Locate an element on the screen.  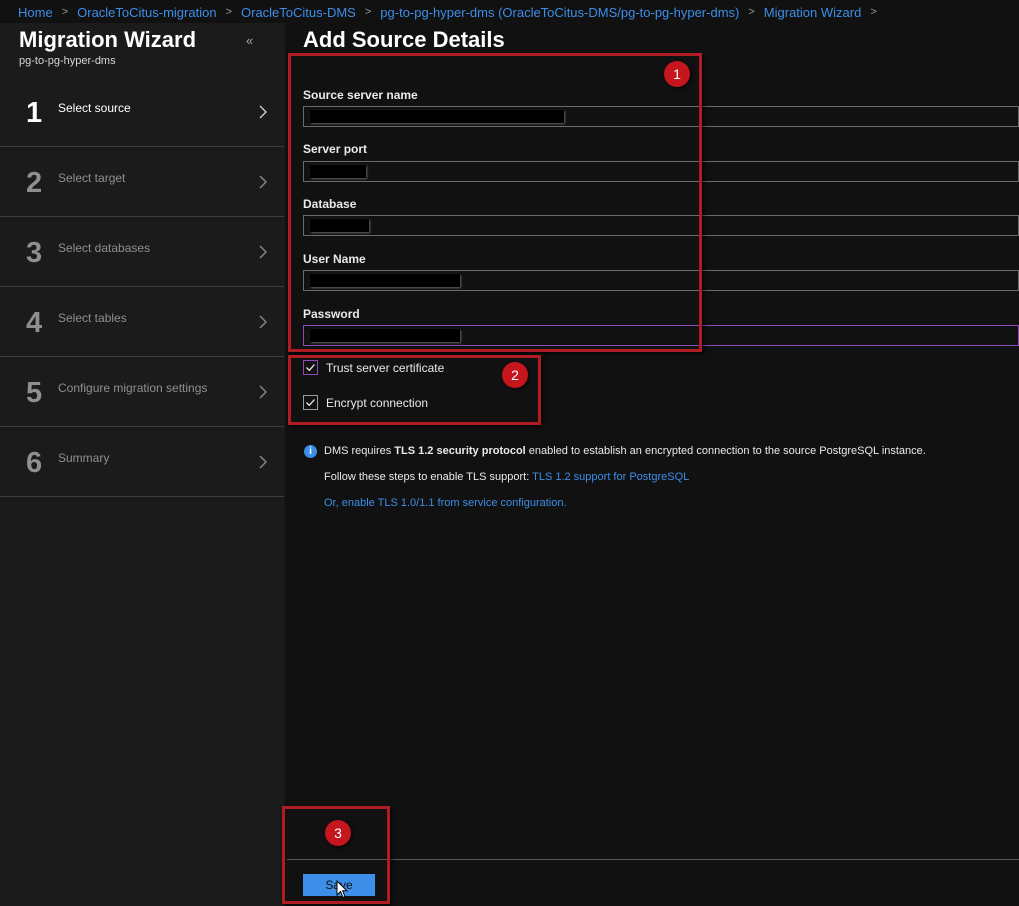
page-title: Add Source Details is located at coordinates (404, 39).